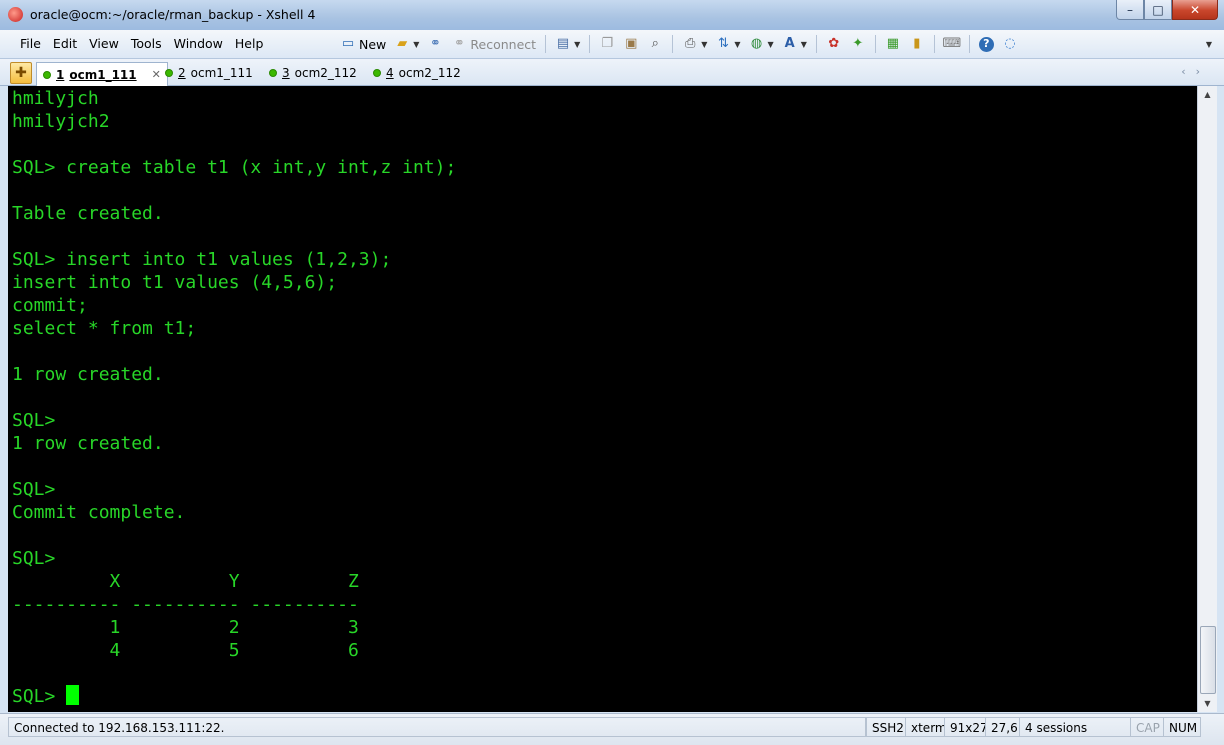 Image resolution: width=1224 pixels, height=745 pixels. What do you see at coordinates (503, 44) in the screenshot?
I see `reconnect-label: Reconnect` at bounding box center [503, 44].